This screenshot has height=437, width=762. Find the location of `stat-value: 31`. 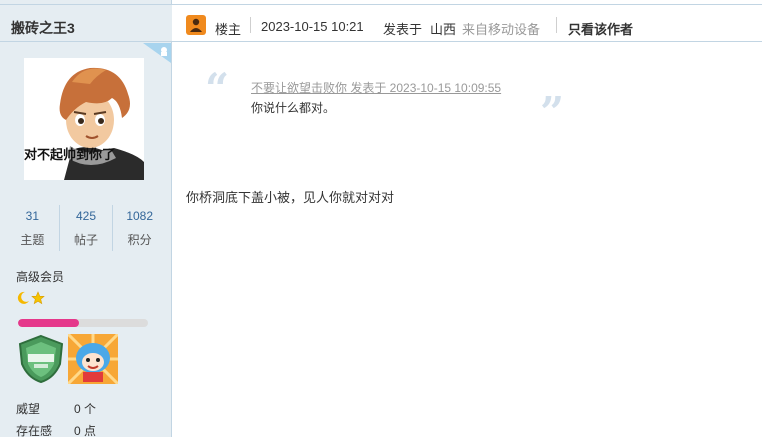

stat-value: 31 is located at coordinates (32, 216).